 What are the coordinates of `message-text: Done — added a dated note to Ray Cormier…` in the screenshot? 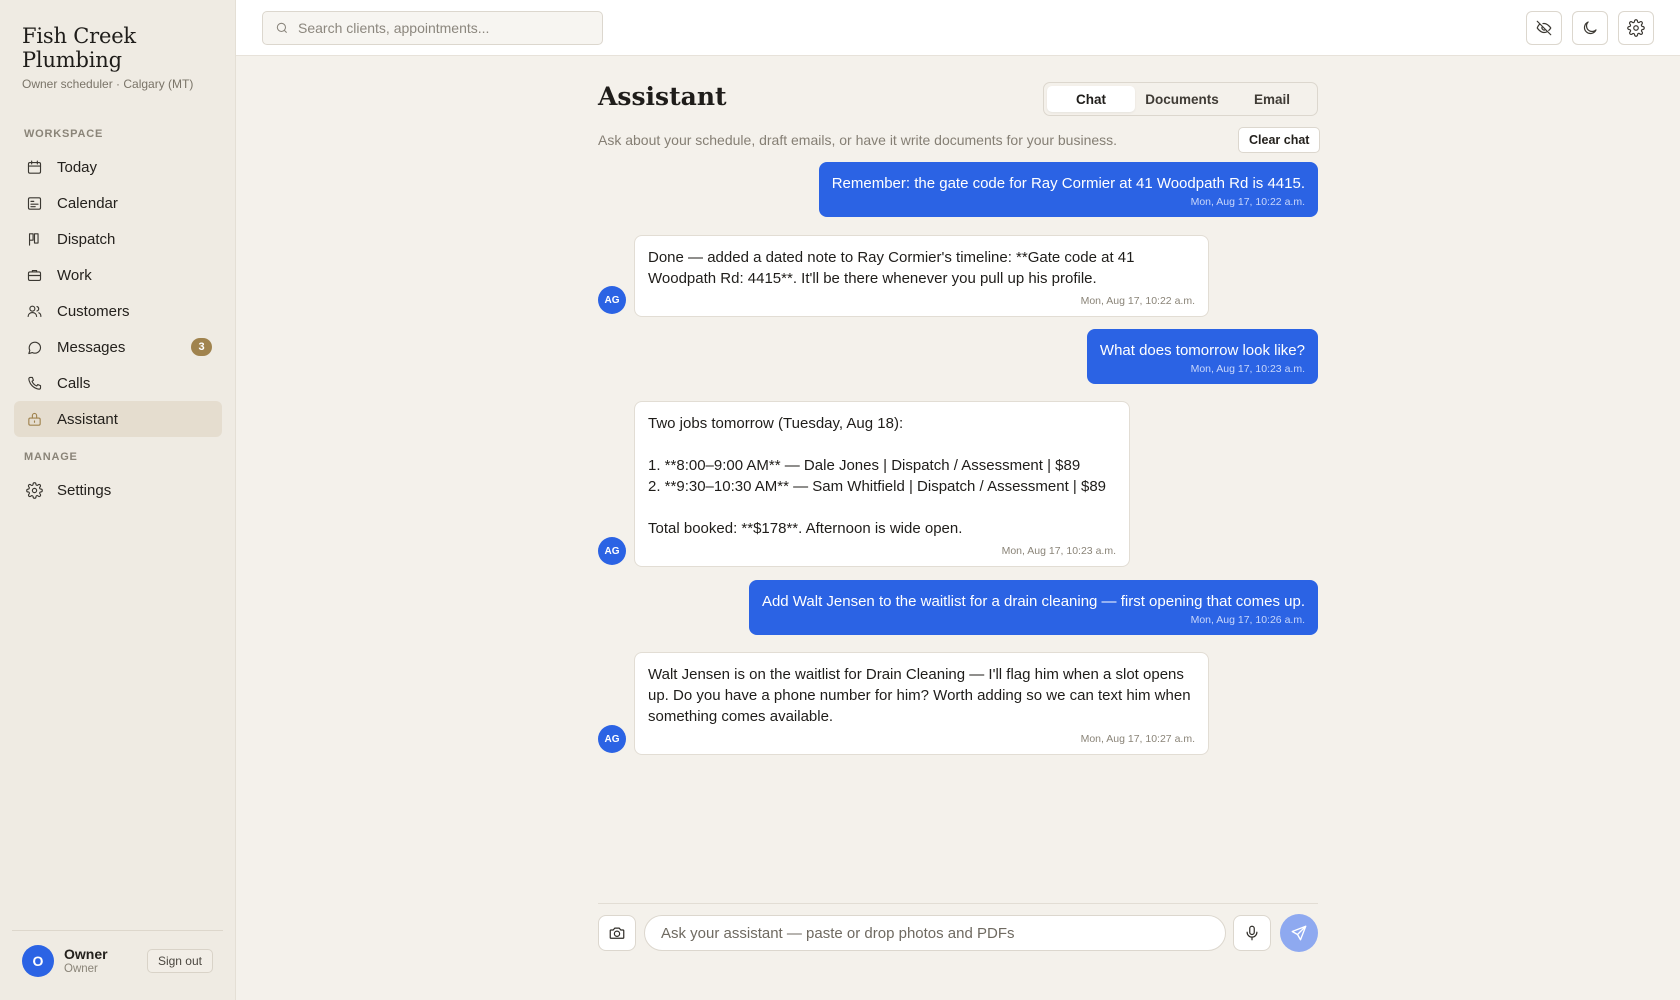 It's located at (891, 268).